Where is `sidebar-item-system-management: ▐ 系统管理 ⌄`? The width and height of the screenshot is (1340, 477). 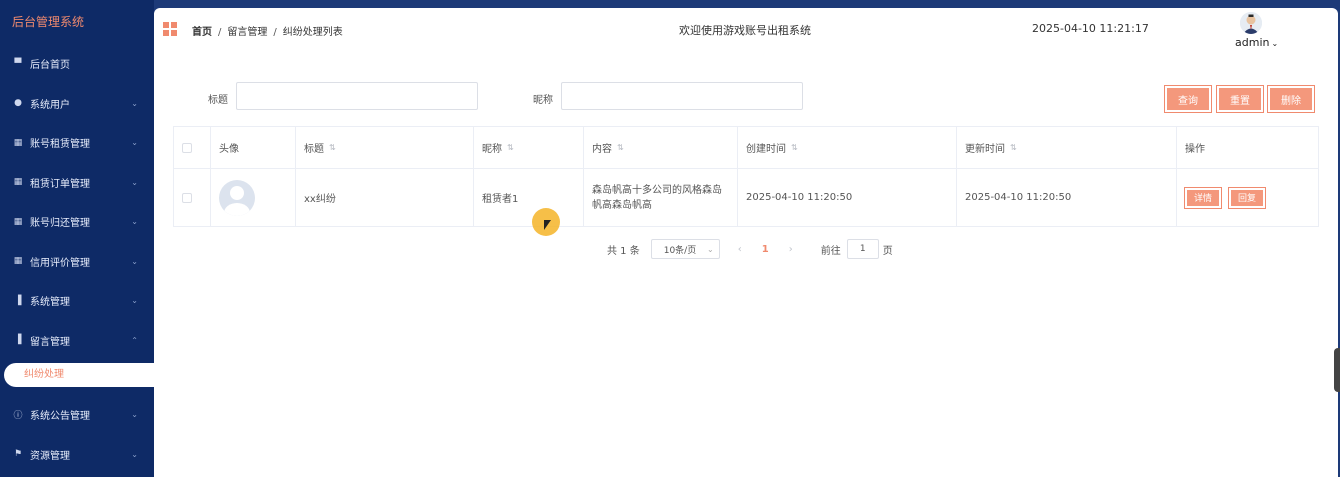 sidebar-item-system-management: ▐ 系统管理 ⌄ is located at coordinates (77, 301).